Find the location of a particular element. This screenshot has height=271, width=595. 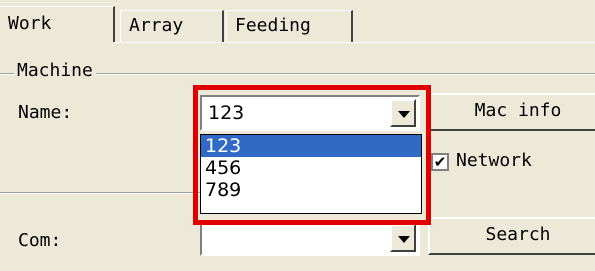

tabstrip-divider is located at coordinates (355, 42).